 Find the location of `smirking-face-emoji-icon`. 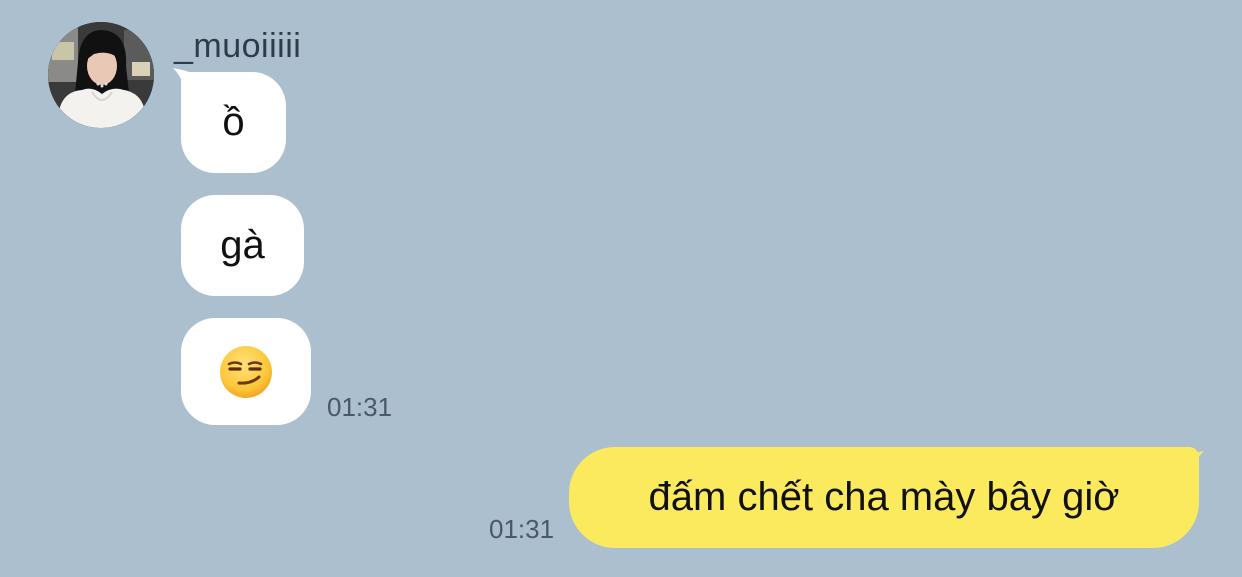

smirking-face-emoji-icon is located at coordinates (246, 371).